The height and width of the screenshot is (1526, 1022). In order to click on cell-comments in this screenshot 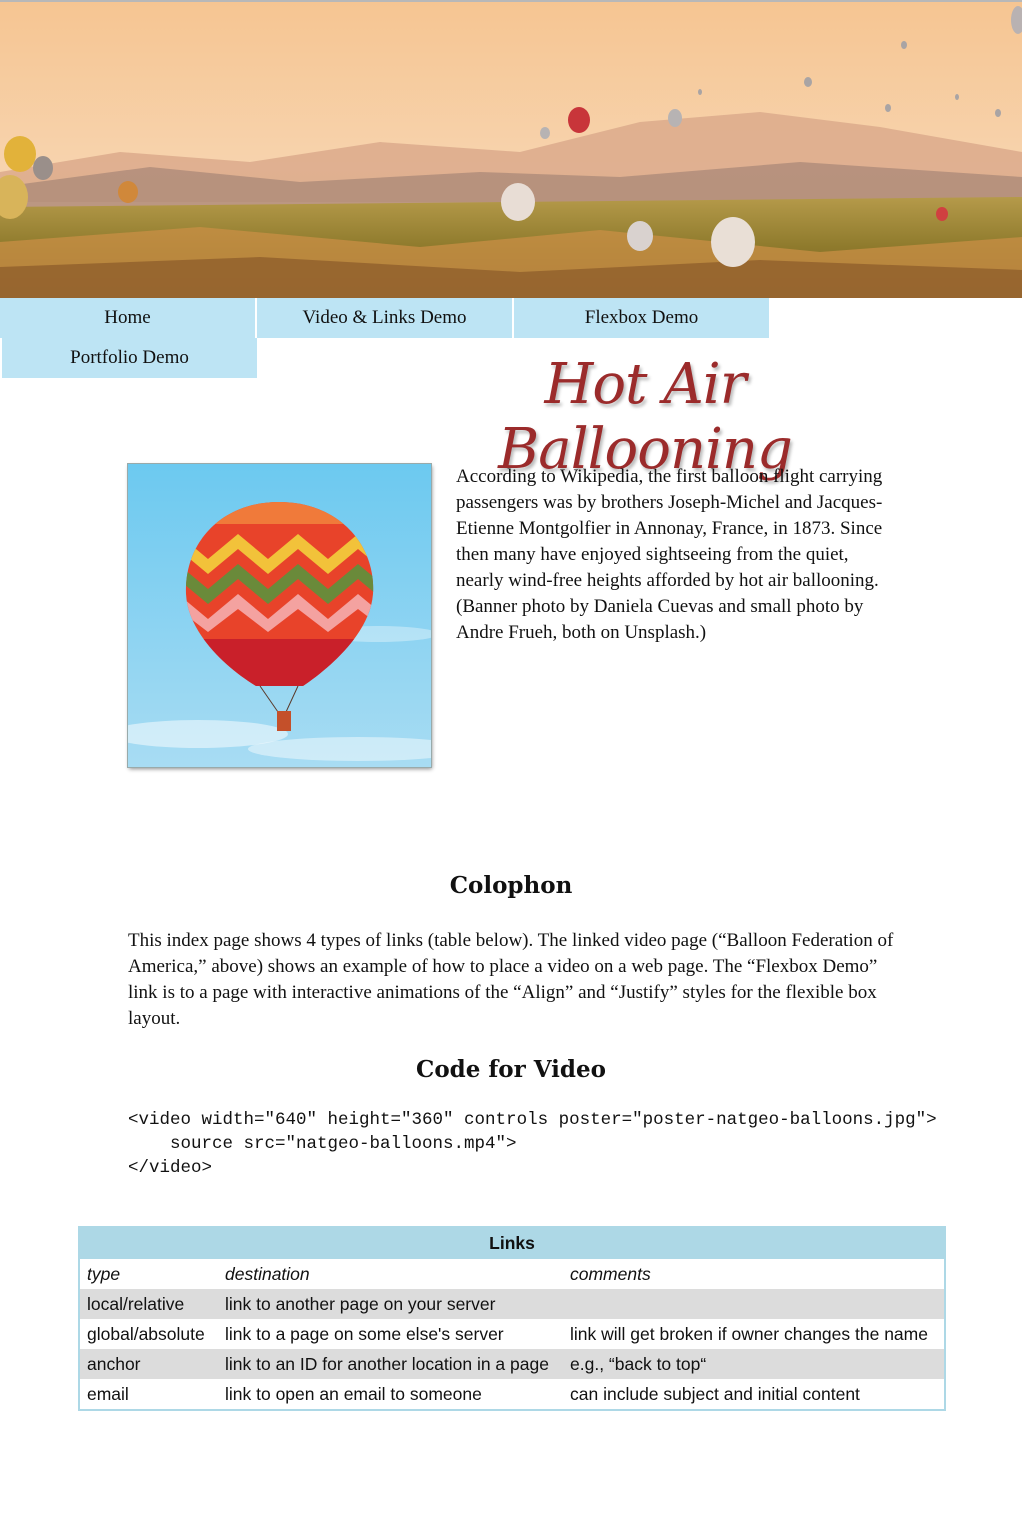, I will do `click(754, 1304)`.